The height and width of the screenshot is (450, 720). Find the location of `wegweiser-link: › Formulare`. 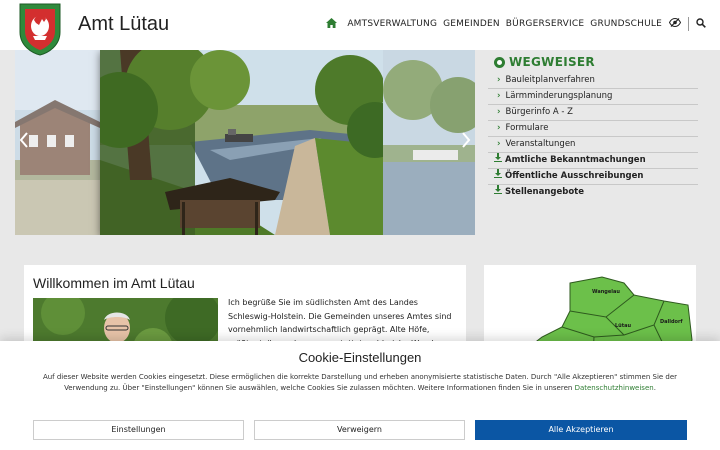

wegweiser-link: › Formulare is located at coordinates (593, 129).